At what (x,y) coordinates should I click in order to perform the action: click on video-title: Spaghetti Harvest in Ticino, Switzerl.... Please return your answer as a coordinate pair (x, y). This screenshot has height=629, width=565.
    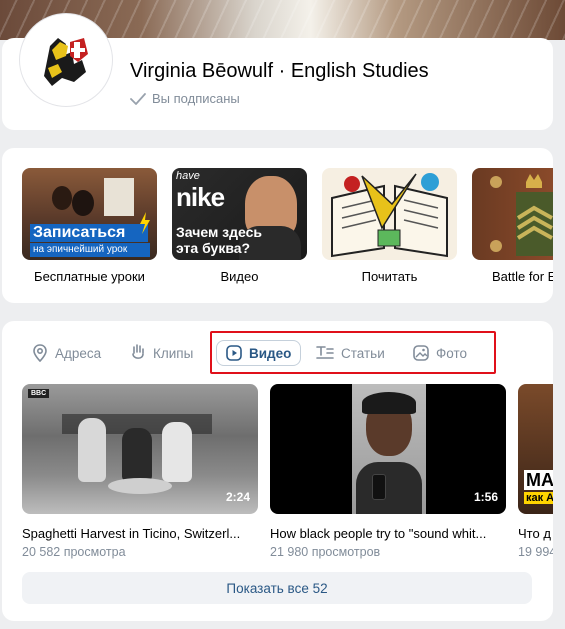
    Looking at the image, I should click on (140, 533).